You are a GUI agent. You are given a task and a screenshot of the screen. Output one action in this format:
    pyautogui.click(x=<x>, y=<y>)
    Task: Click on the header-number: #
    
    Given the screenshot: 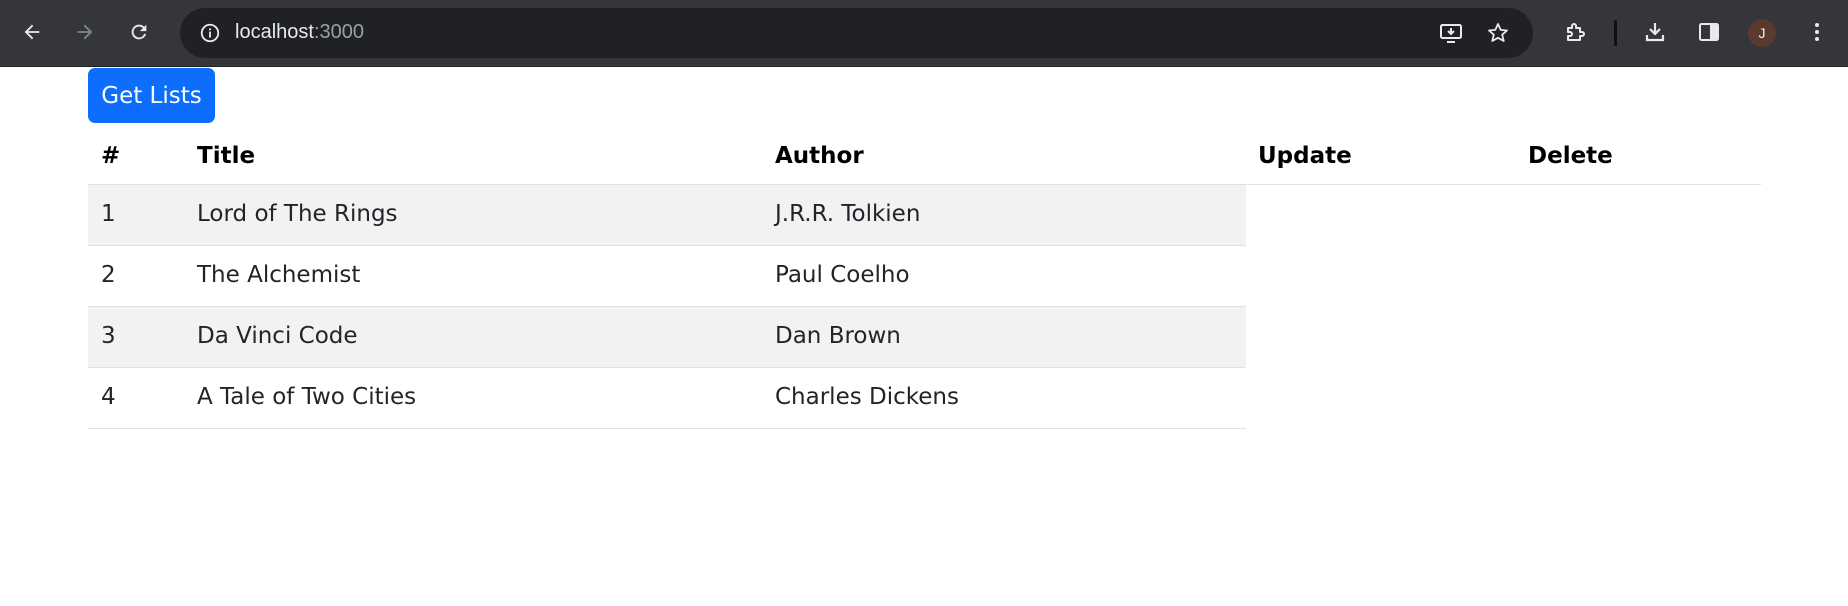 What is the action you would take?
    pyautogui.click(x=111, y=156)
    